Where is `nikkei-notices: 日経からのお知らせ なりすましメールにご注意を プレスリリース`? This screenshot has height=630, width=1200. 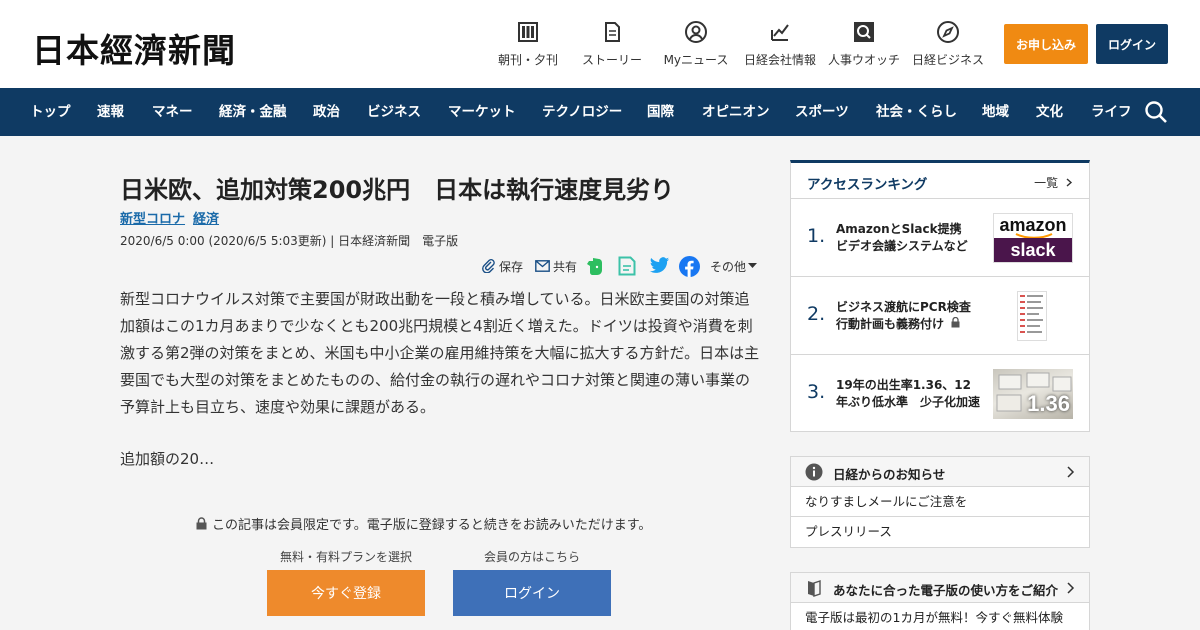 nikkei-notices: 日経からのお知らせ なりすましメールにご注意を プレスリリース is located at coordinates (940, 502).